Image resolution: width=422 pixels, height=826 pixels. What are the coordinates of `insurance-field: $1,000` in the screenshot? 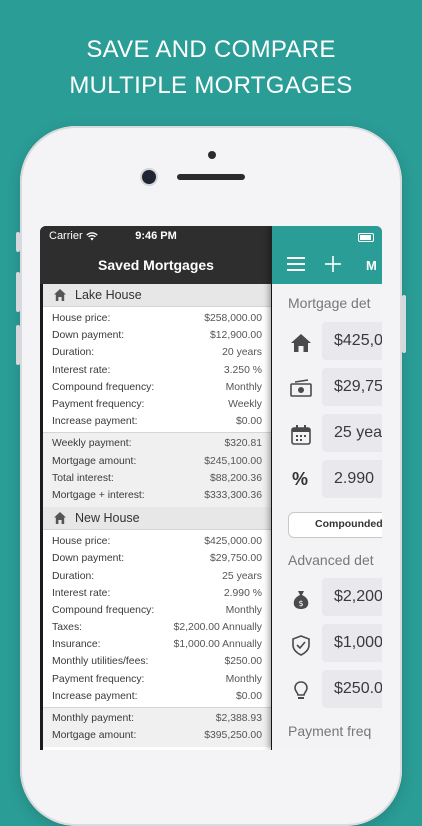 It's located at (352, 643).